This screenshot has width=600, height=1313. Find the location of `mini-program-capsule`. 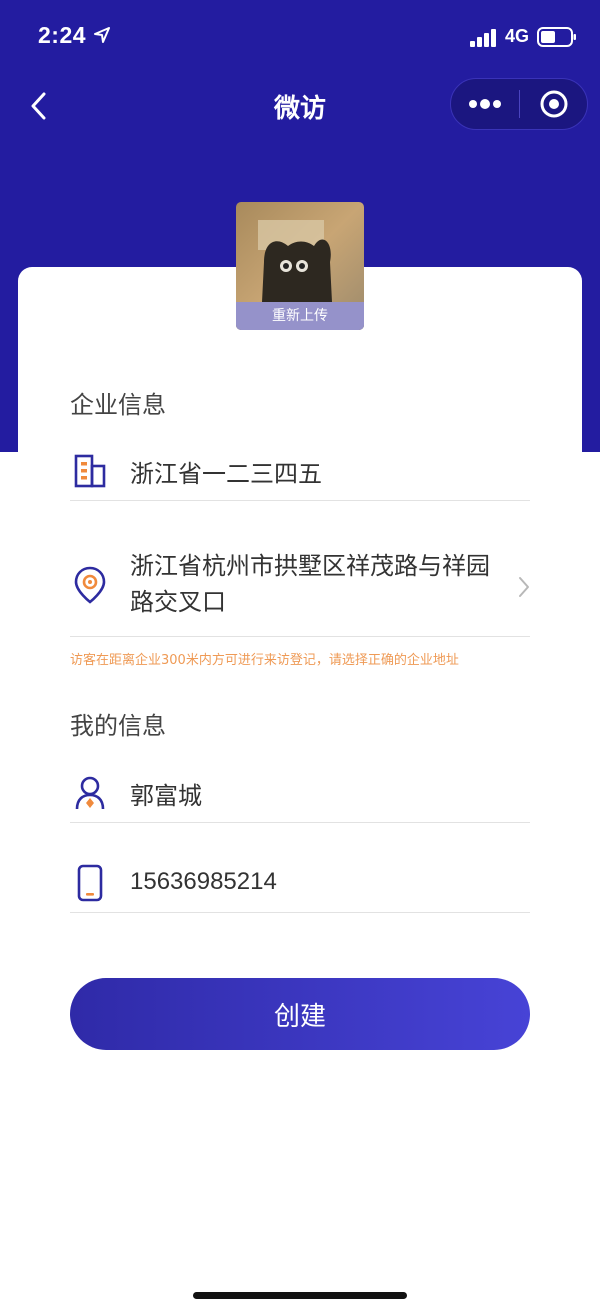

mini-program-capsule is located at coordinates (519, 104).